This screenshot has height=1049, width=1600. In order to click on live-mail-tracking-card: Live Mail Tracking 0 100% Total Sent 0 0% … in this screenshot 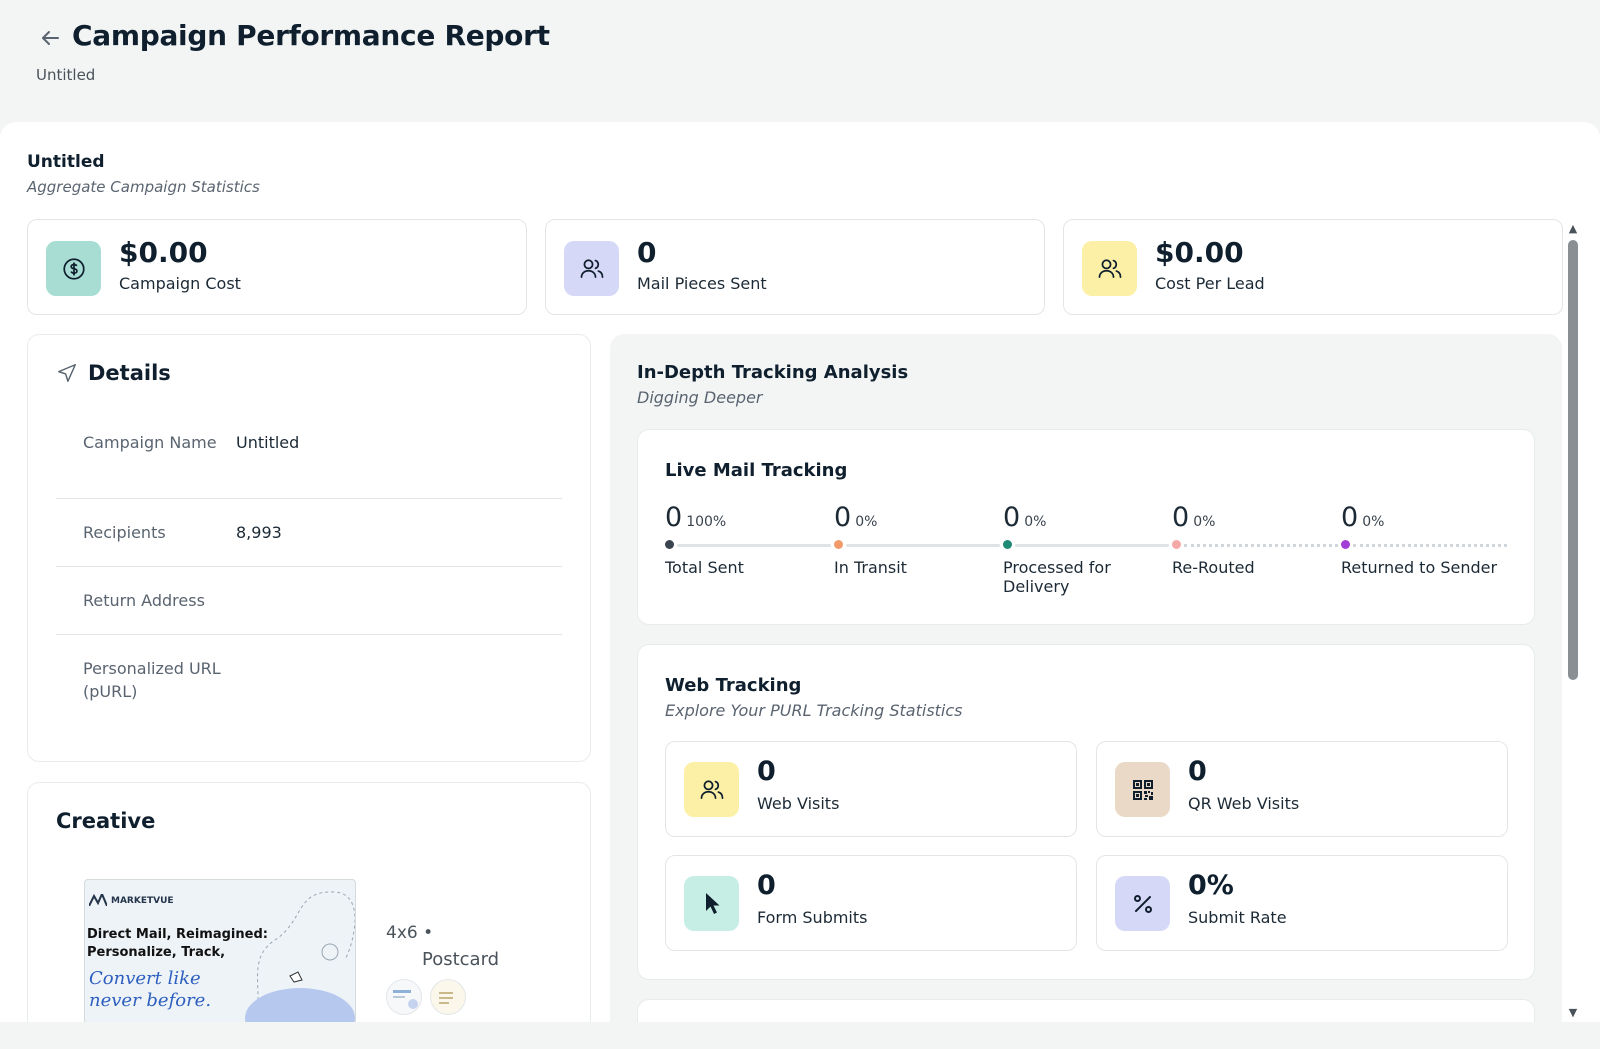, I will do `click(1086, 527)`.